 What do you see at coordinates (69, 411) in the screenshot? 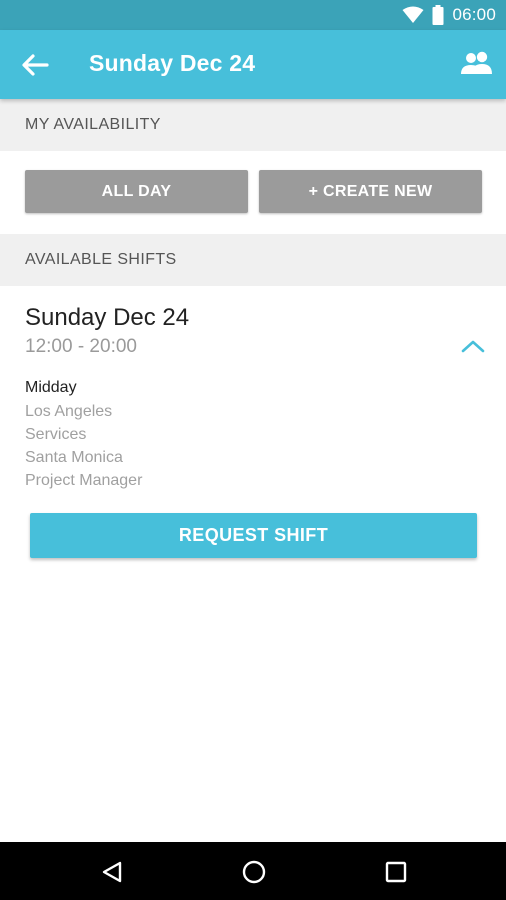
I see `shift-location: Los Angeles` at bounding box center [69, 411].